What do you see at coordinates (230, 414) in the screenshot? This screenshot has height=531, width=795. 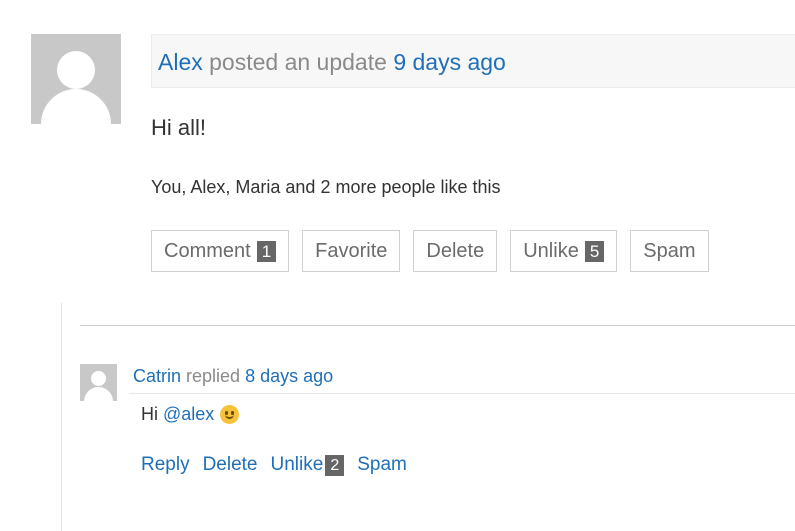 I see `smiley-emoji-icon` at bounding box center [230, 414].